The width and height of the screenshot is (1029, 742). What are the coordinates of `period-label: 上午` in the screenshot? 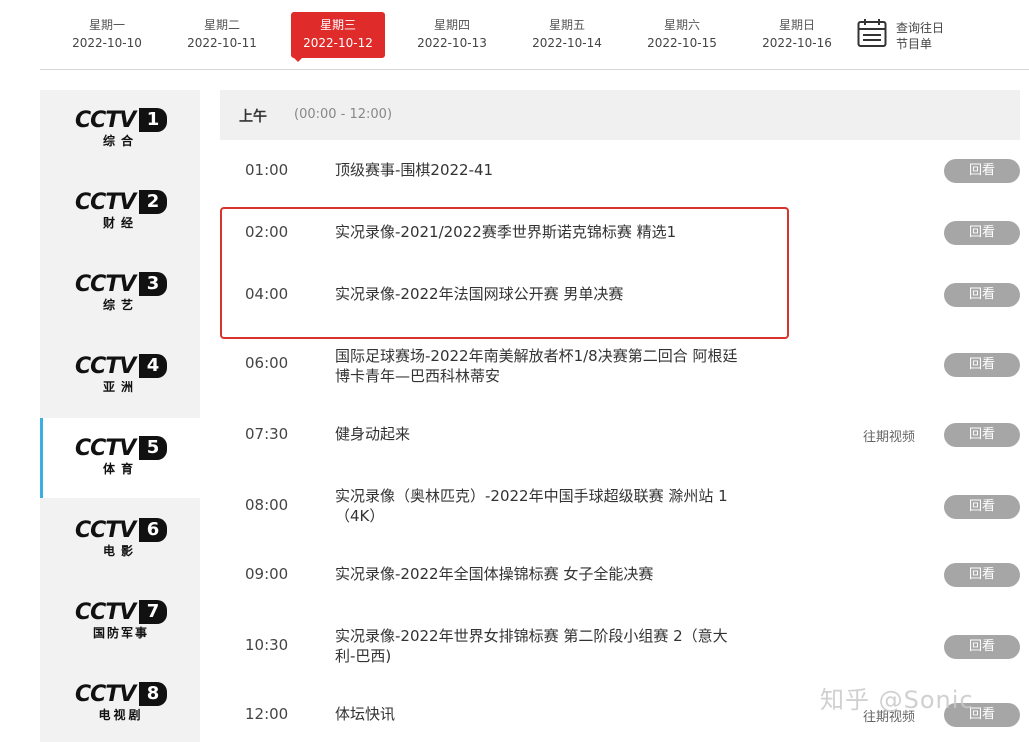 It's located at (253, 117).